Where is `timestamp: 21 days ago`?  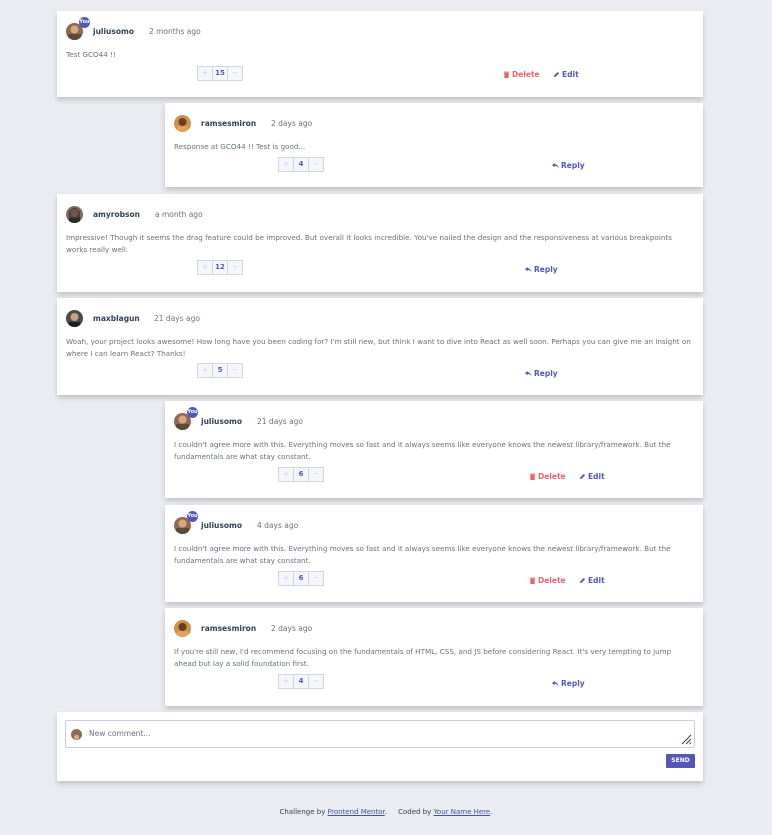
timestamp: 21 days ago is located at coordinates (177, 318).